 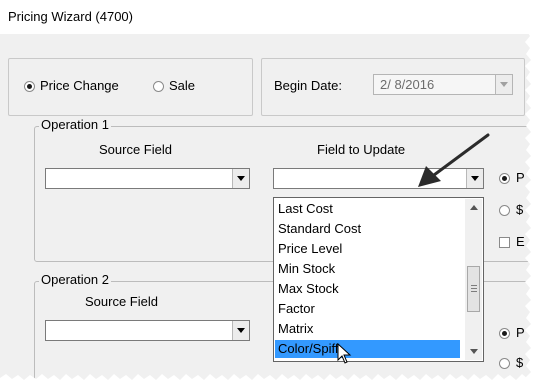 I want to click on operation1-field-to-update-label: Field to Update, so click(x=361, y=149).